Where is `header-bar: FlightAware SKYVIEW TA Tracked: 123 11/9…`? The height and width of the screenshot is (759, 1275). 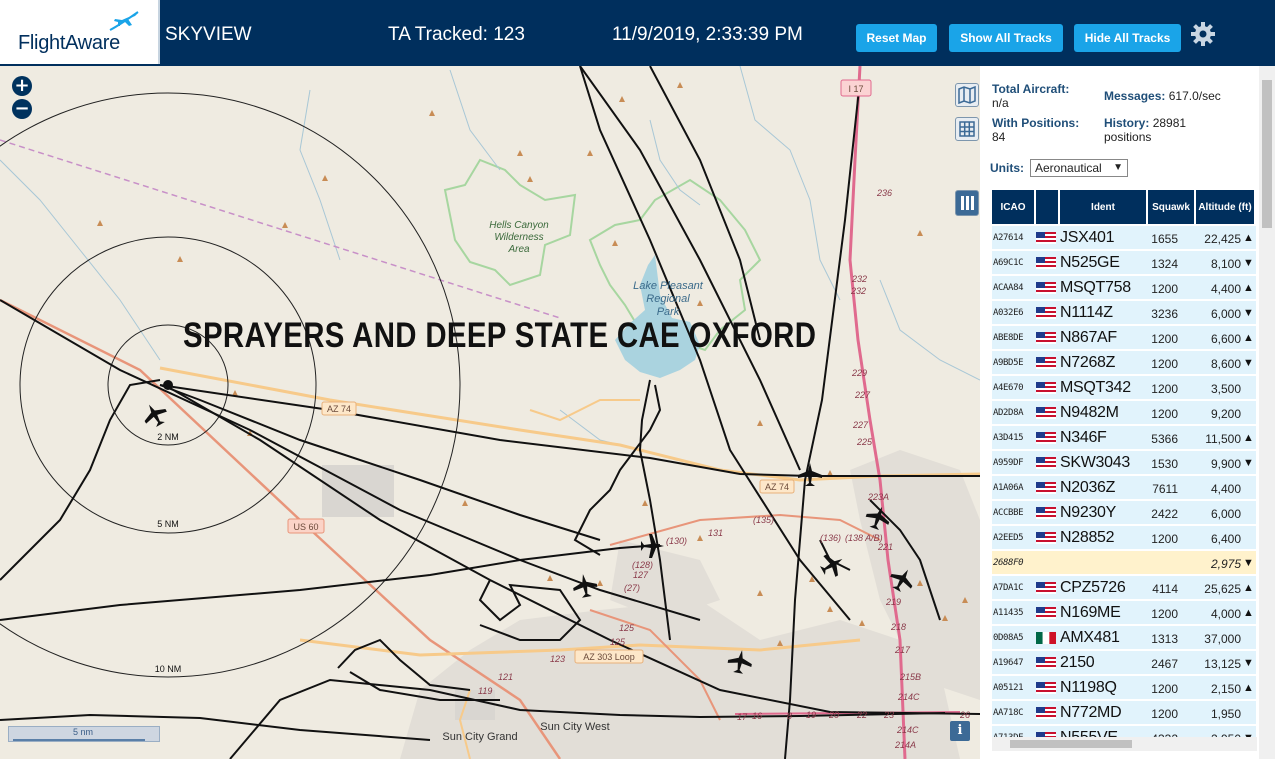
header-bar: FlightAware SKYVIEW TA Tracked: 123 11/9… is located at coordinates (637, 33).